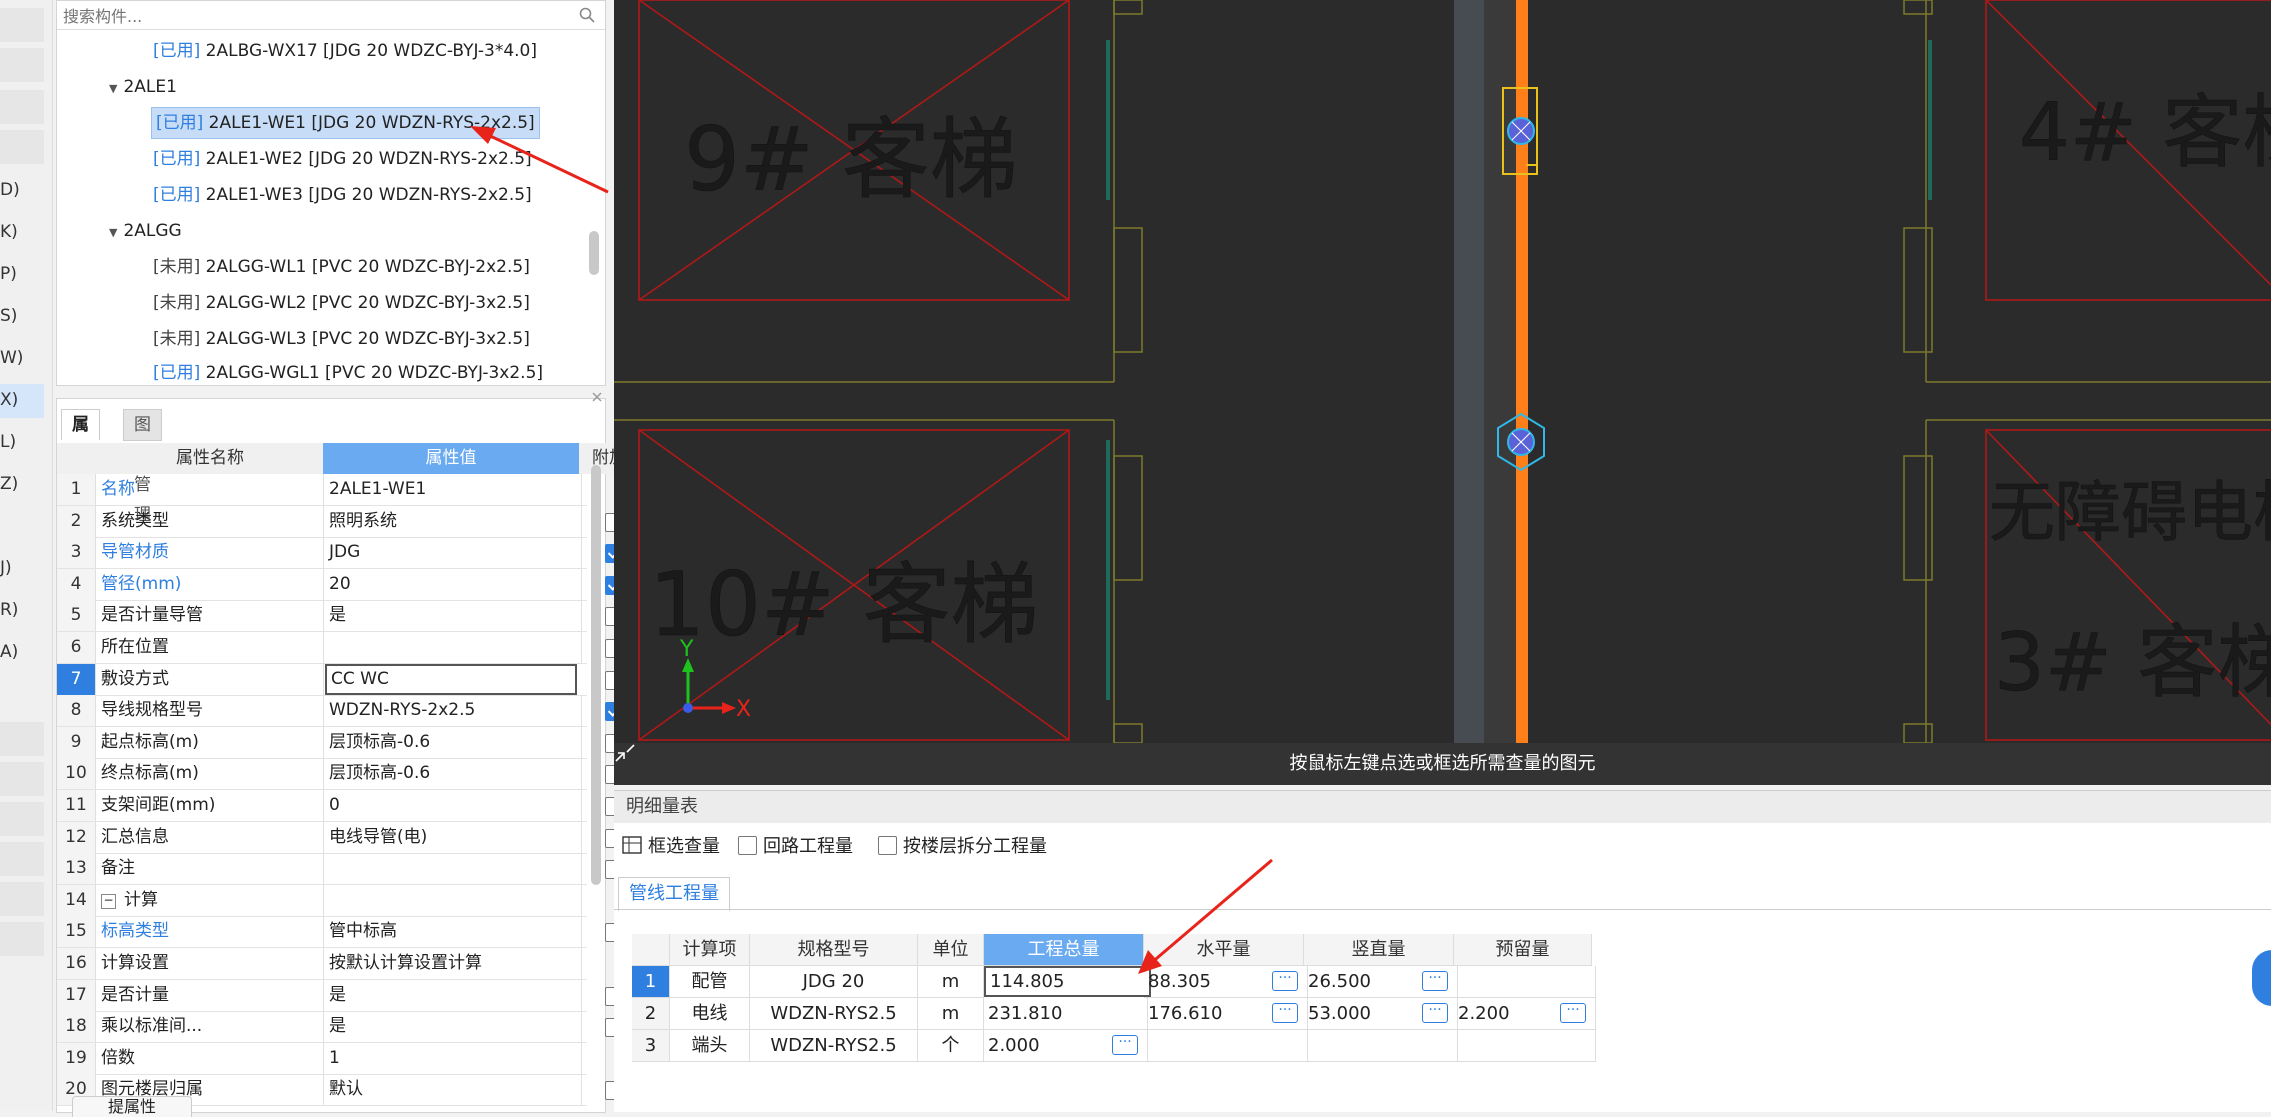  Describe the element at coordinates (1067, 981) in the screenshot. I see `detail-cell: 114.805` at that location.